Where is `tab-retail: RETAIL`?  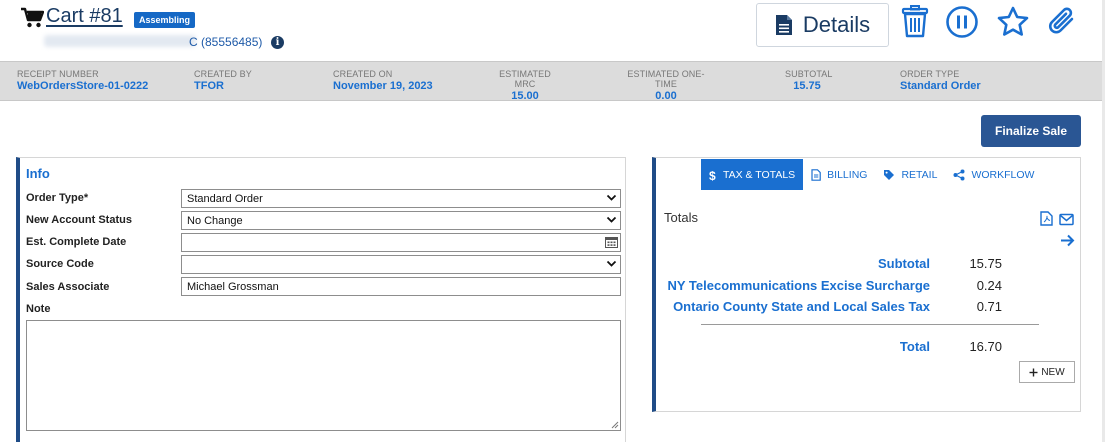
tab-retail: RETAIL is located at coordinates (910, 174).